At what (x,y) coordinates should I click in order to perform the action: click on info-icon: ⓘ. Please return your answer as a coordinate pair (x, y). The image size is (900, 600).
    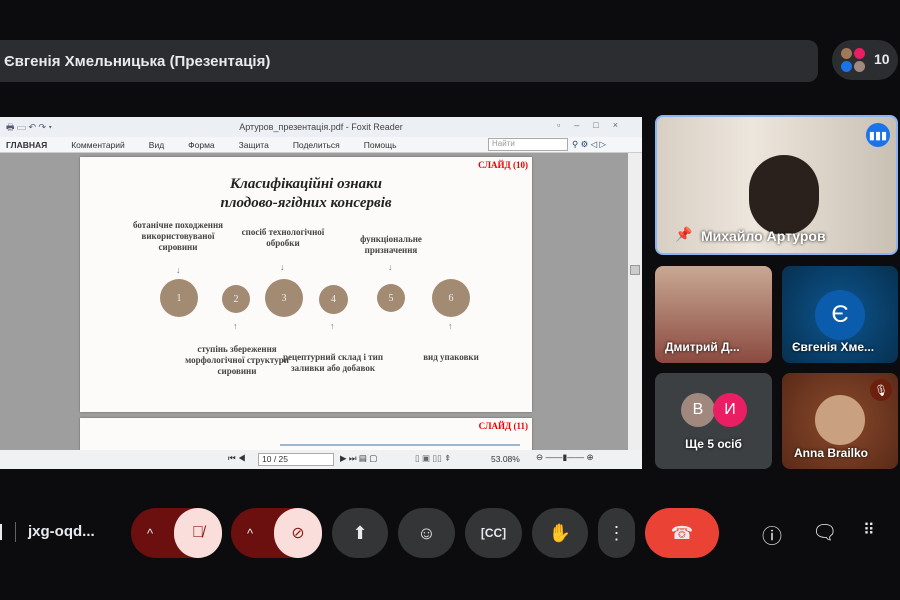
    Looking at the image, I should click on (772, 534).